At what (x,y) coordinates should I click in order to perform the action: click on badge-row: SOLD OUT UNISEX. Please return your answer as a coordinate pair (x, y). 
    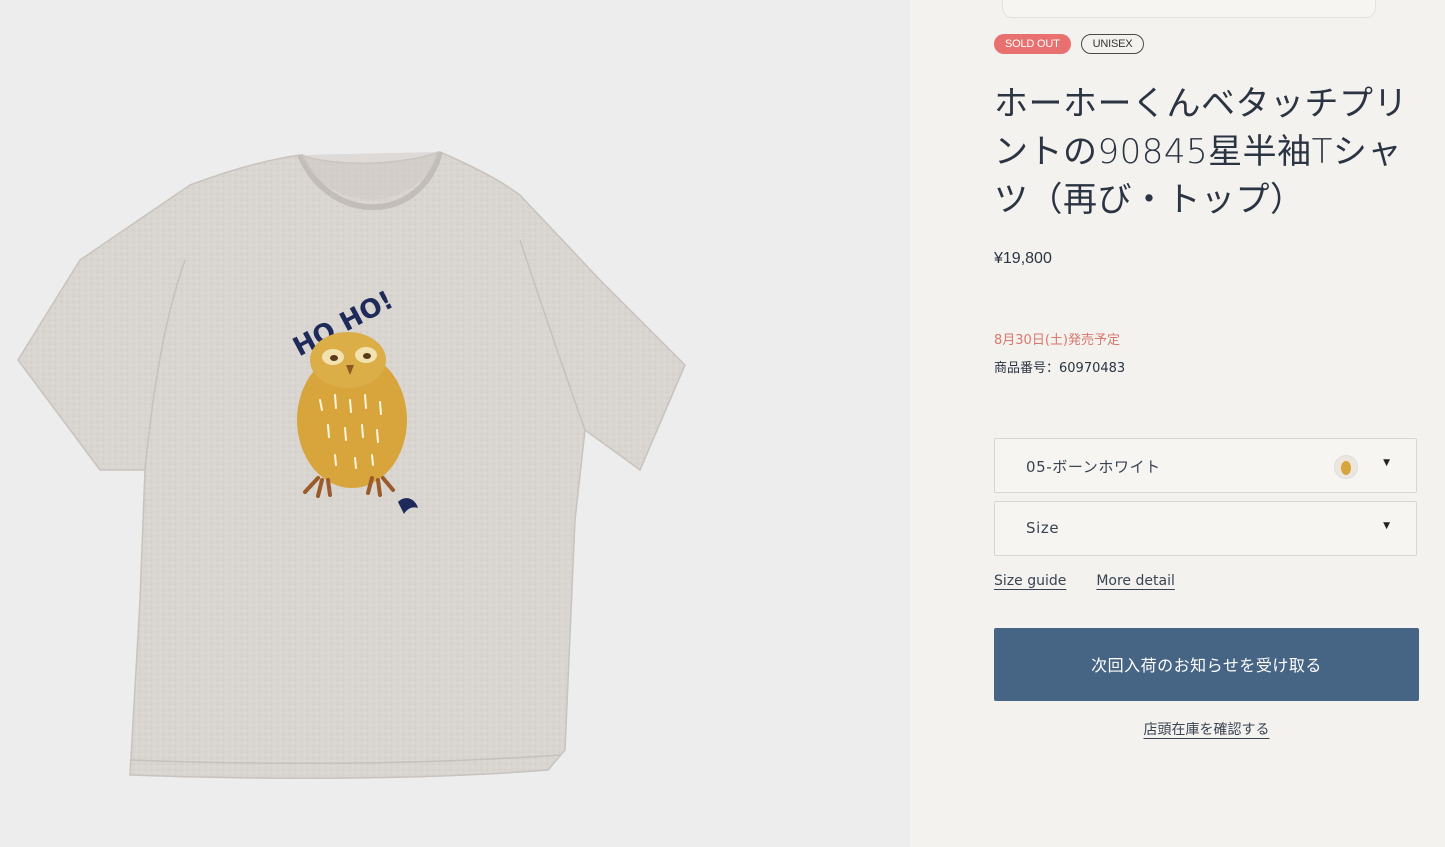
    Looking at the image, I should click on (1069, 44).